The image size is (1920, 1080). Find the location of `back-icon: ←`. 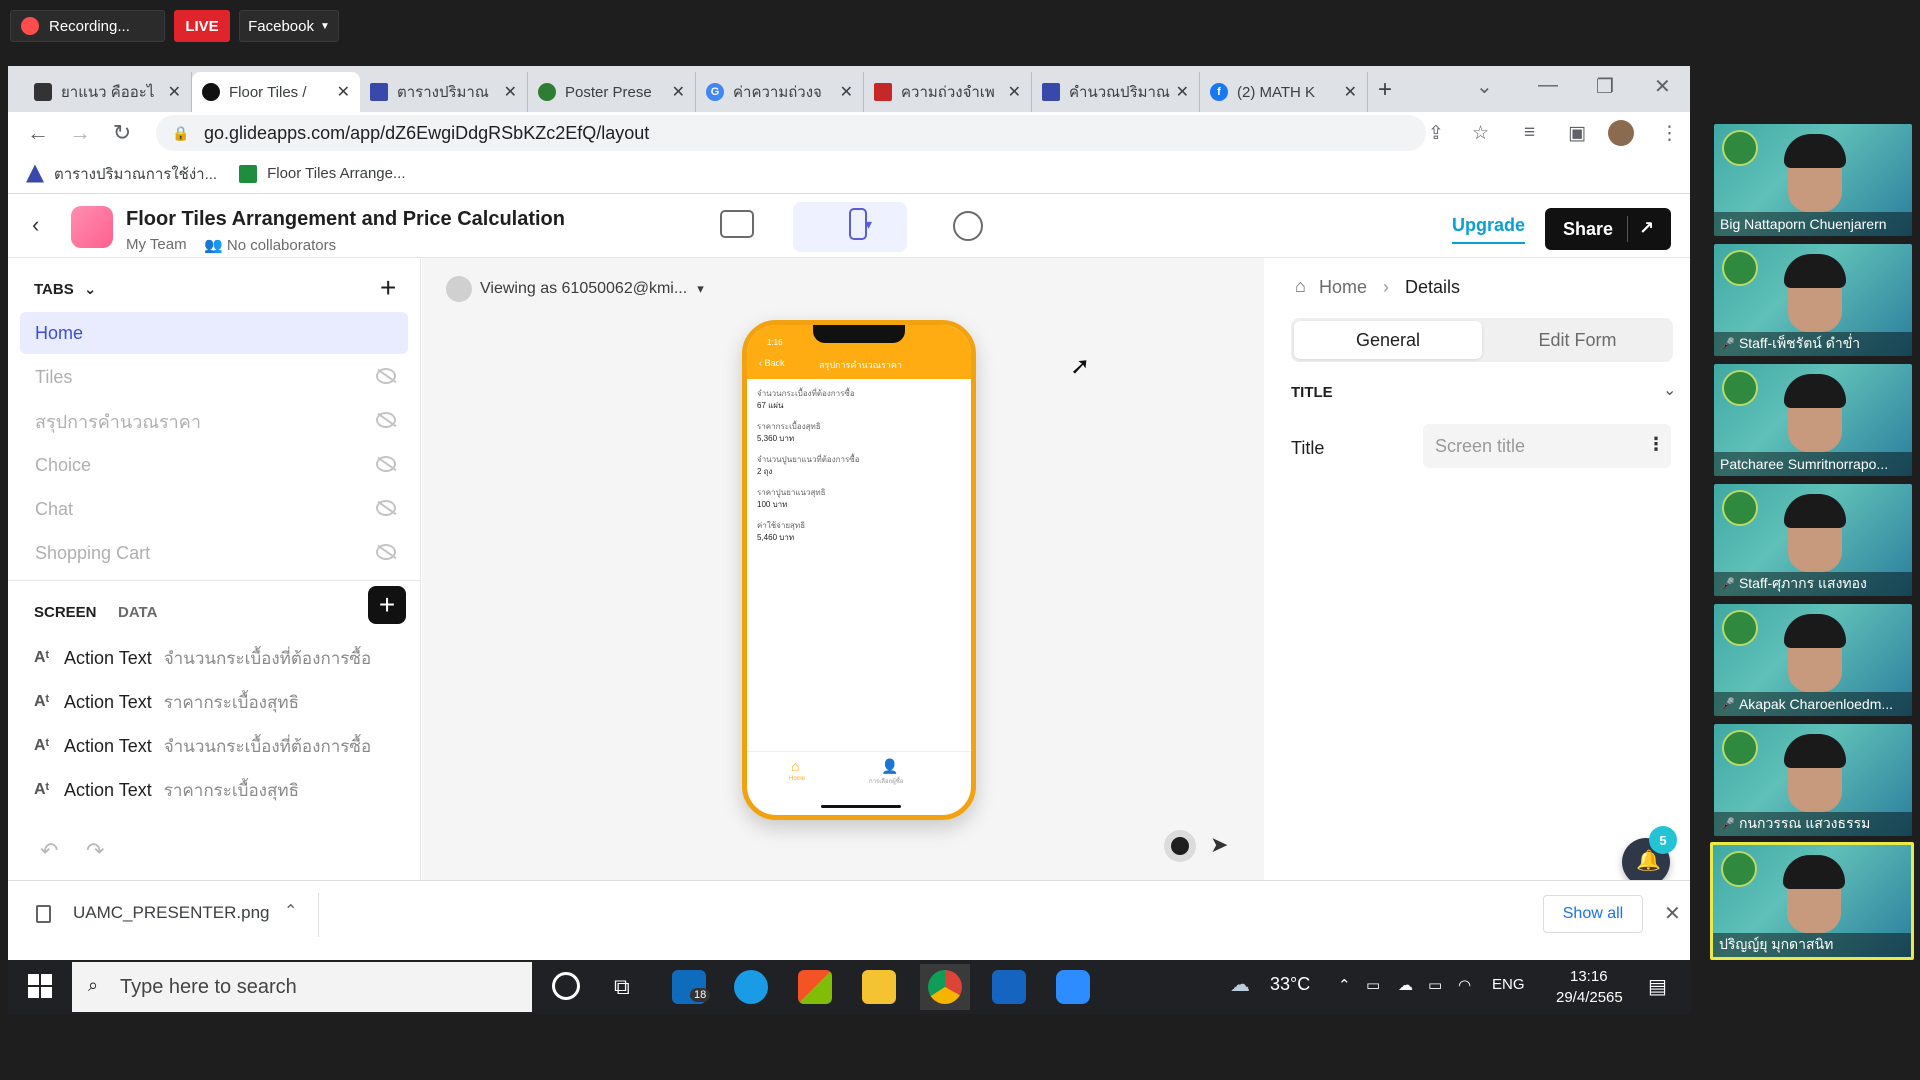

back-icon: ← is located at coordinates (38, 133).